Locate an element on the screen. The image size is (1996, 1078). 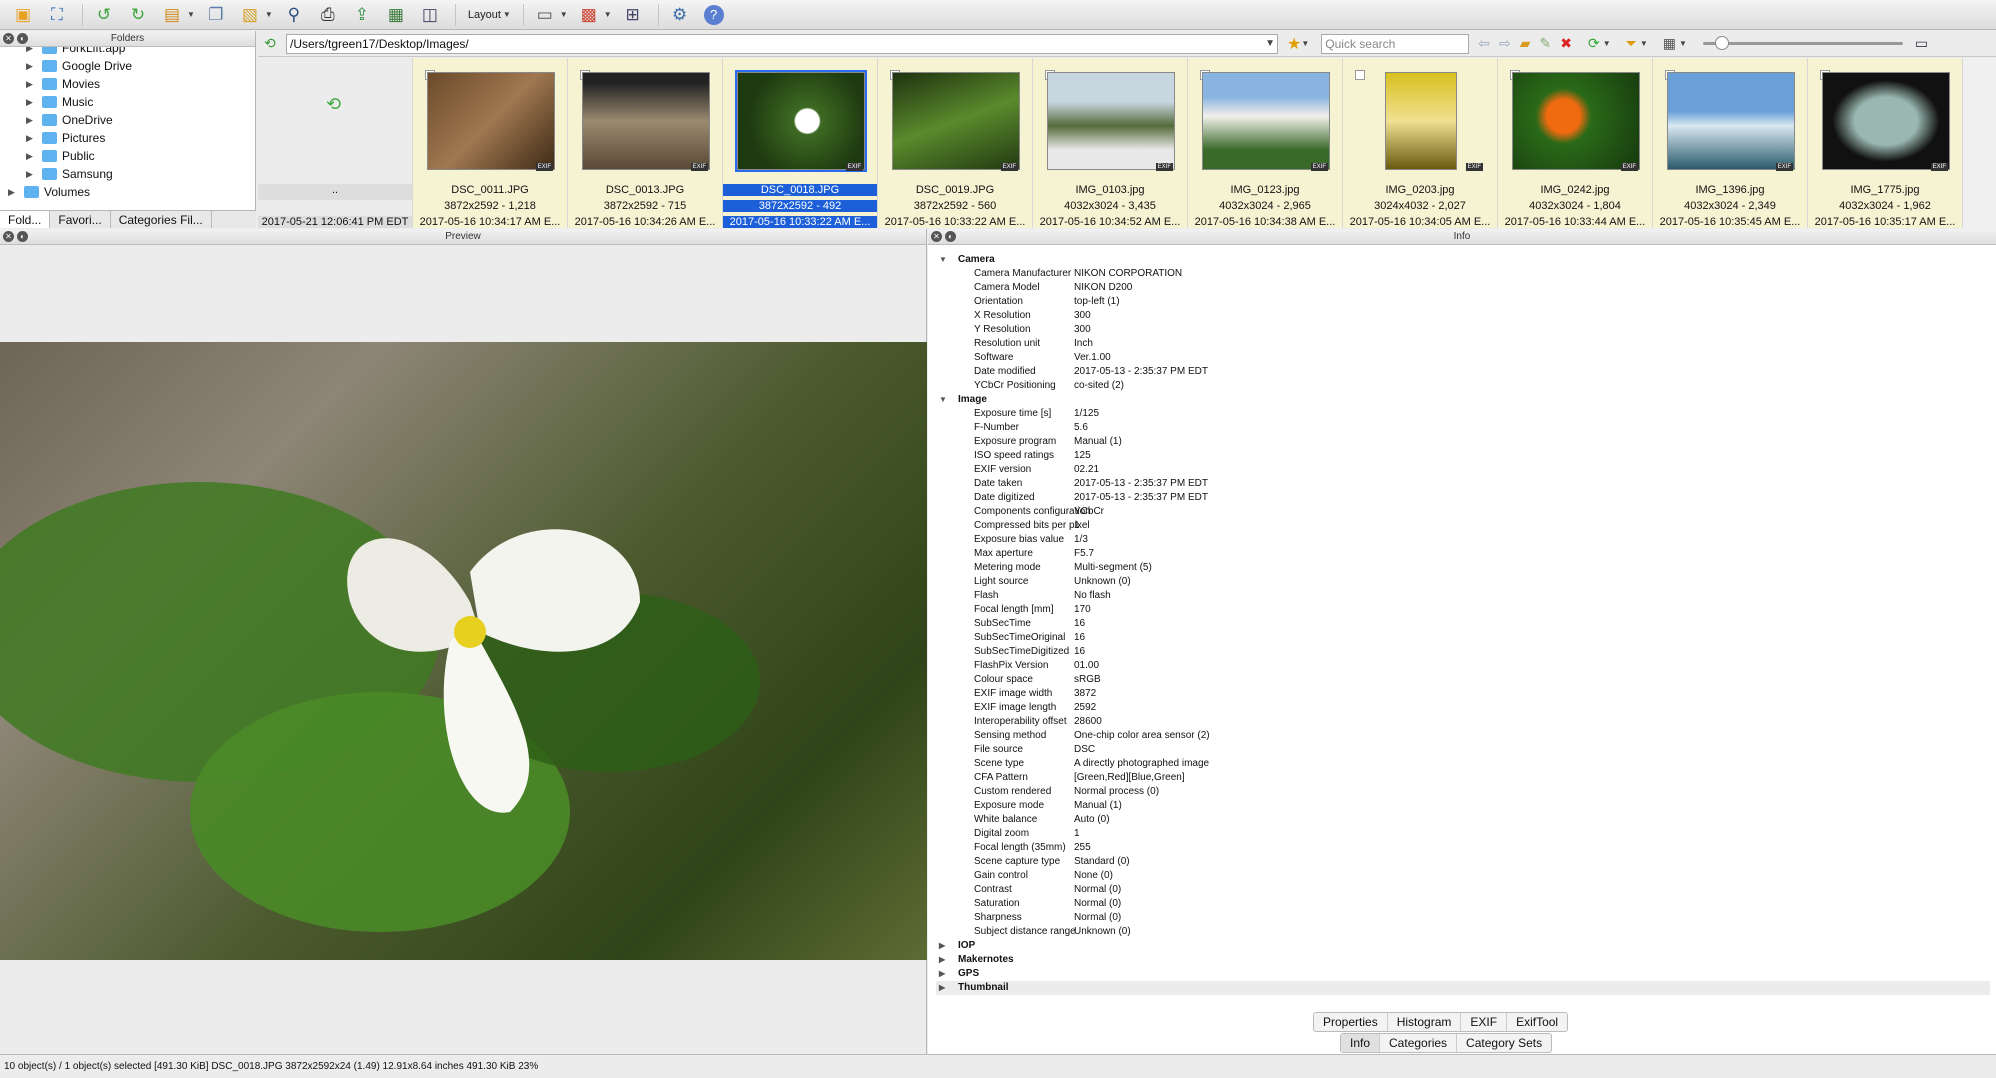
open-icon: ▣ is located at coordinates (23, 15).